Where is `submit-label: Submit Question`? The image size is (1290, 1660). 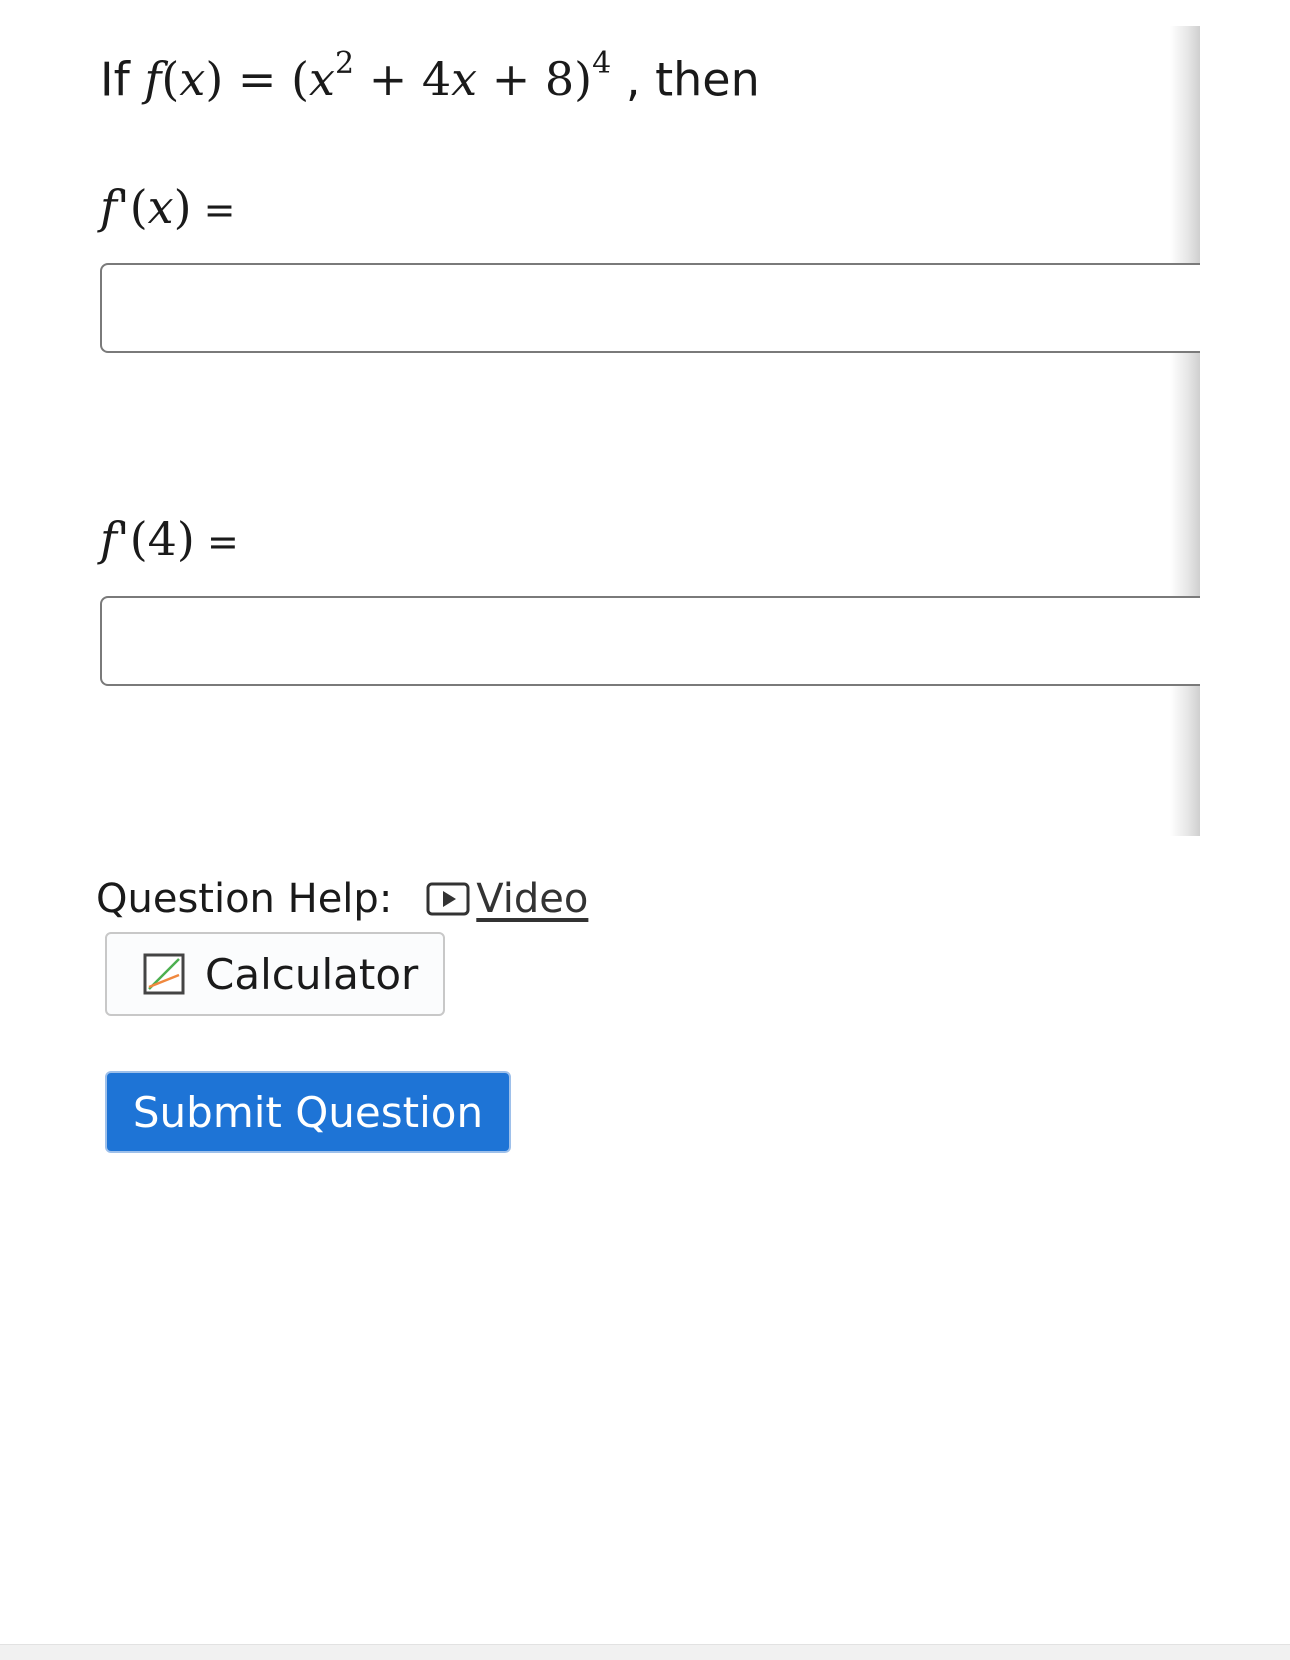
submit-label: Submit Question is located at coordinates (308, 1112).